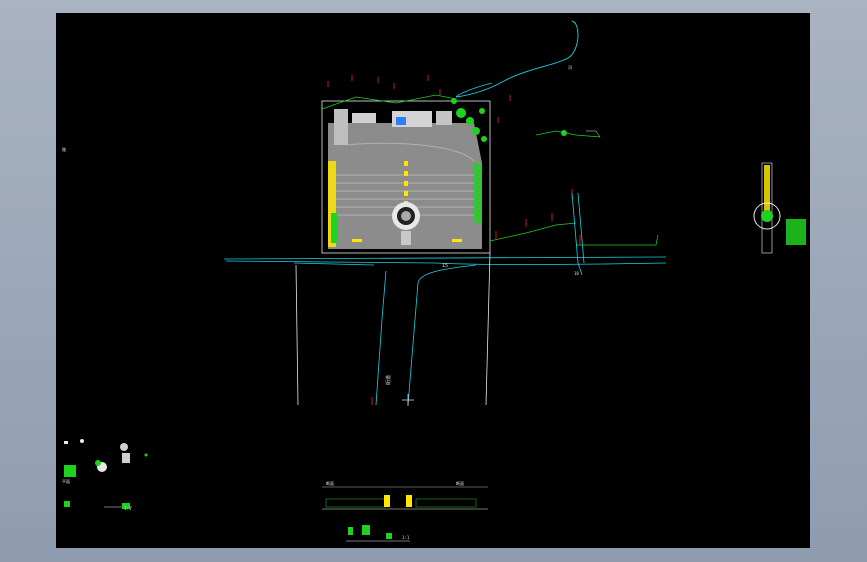 The width and height of the screenshot is (867, 562). What do you see at coordinates (460, 483) in the screenshot?
I see `section-label-b: 断面` at bounding box center [460, 483].